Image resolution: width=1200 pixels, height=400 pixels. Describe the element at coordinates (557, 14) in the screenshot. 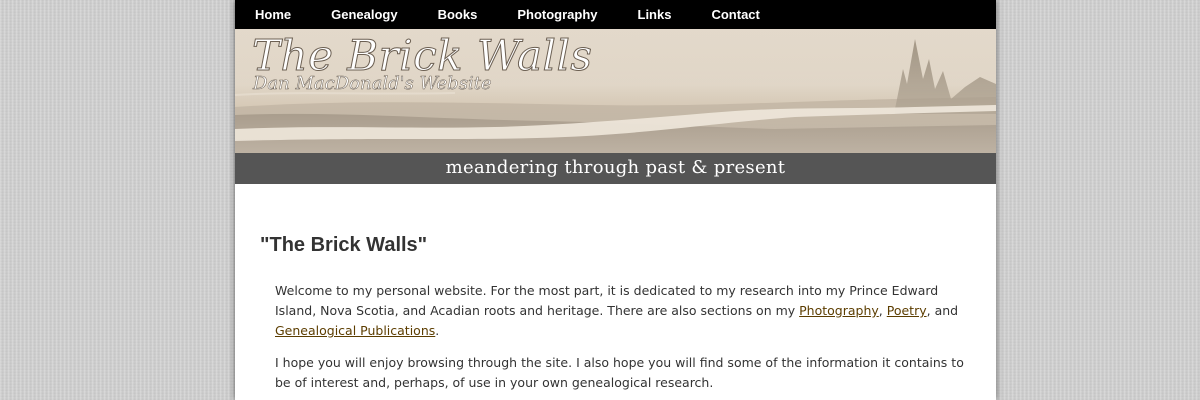

I see `nav-photography: Photography` at that location.